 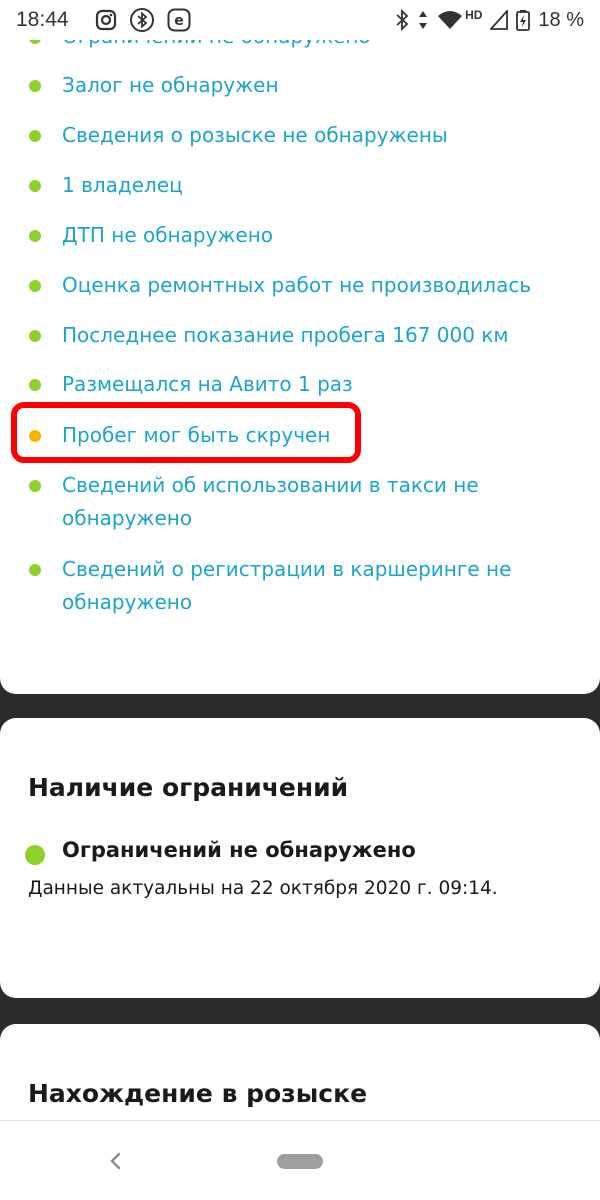 I want to click on e-app-icon: e, so click(x=179, y=20).